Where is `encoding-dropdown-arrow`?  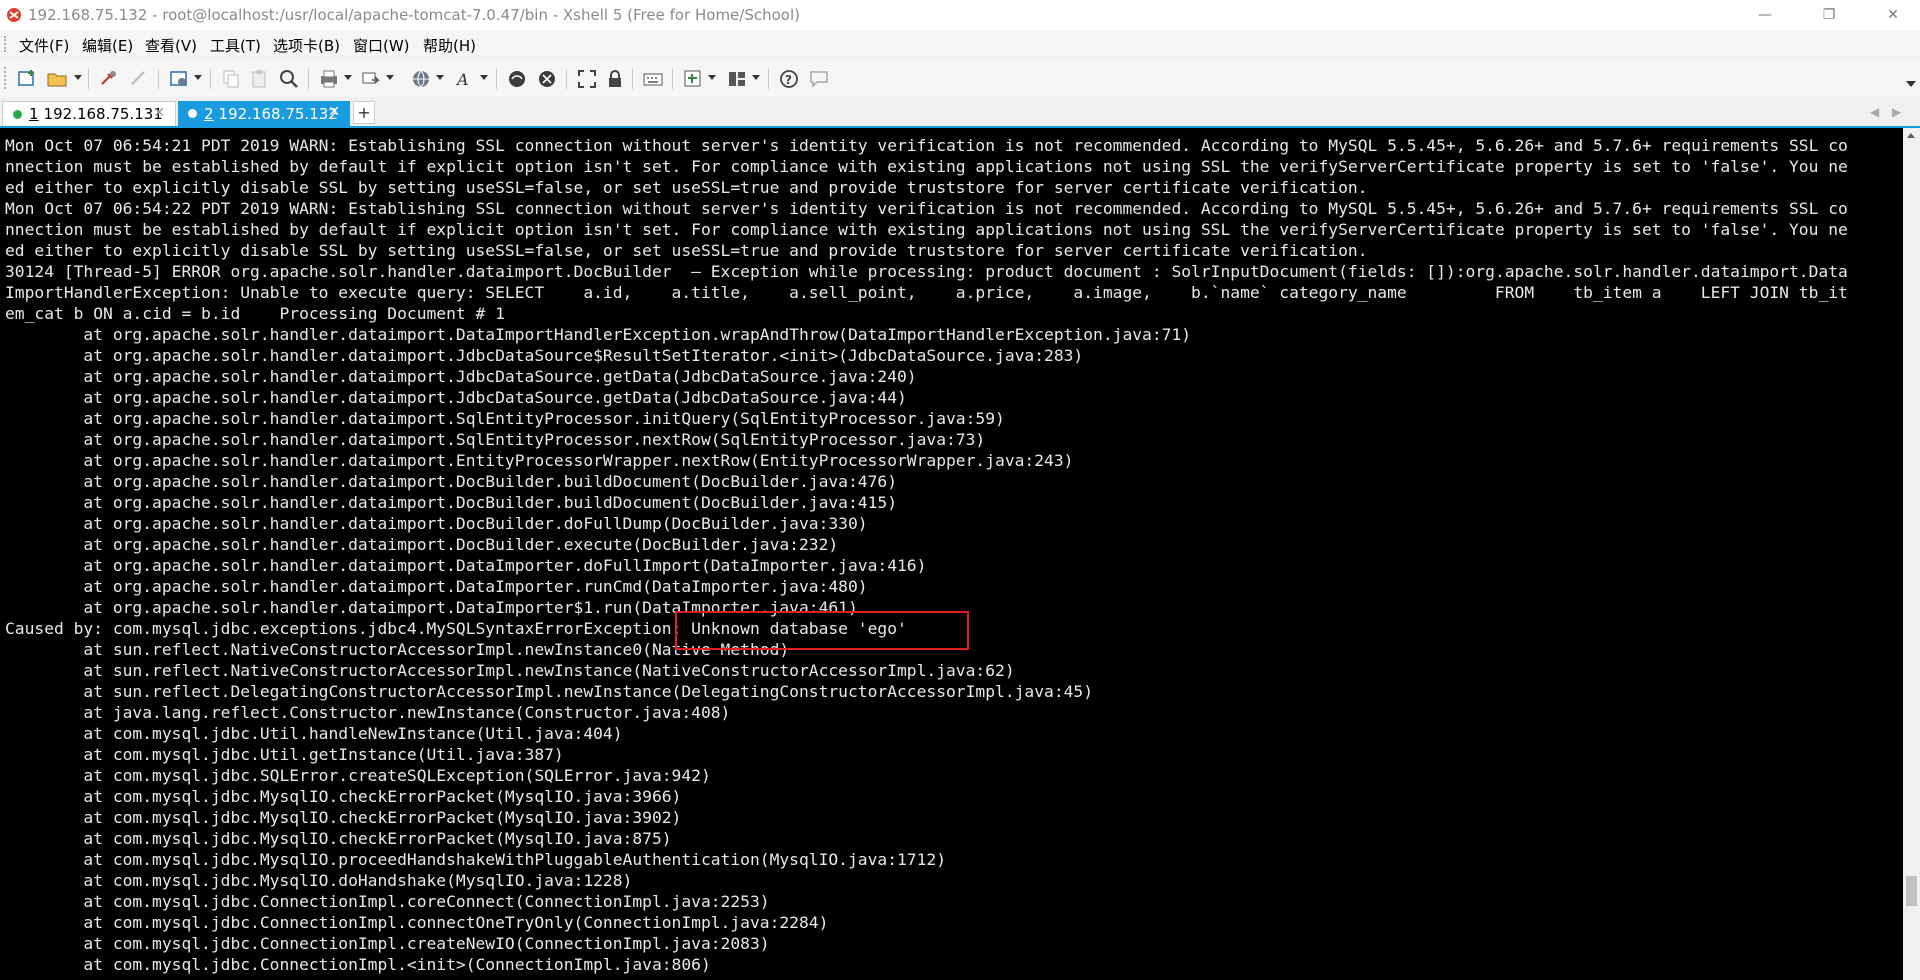
encoding-dropdown-arrow is located at coordinates (440, 77).